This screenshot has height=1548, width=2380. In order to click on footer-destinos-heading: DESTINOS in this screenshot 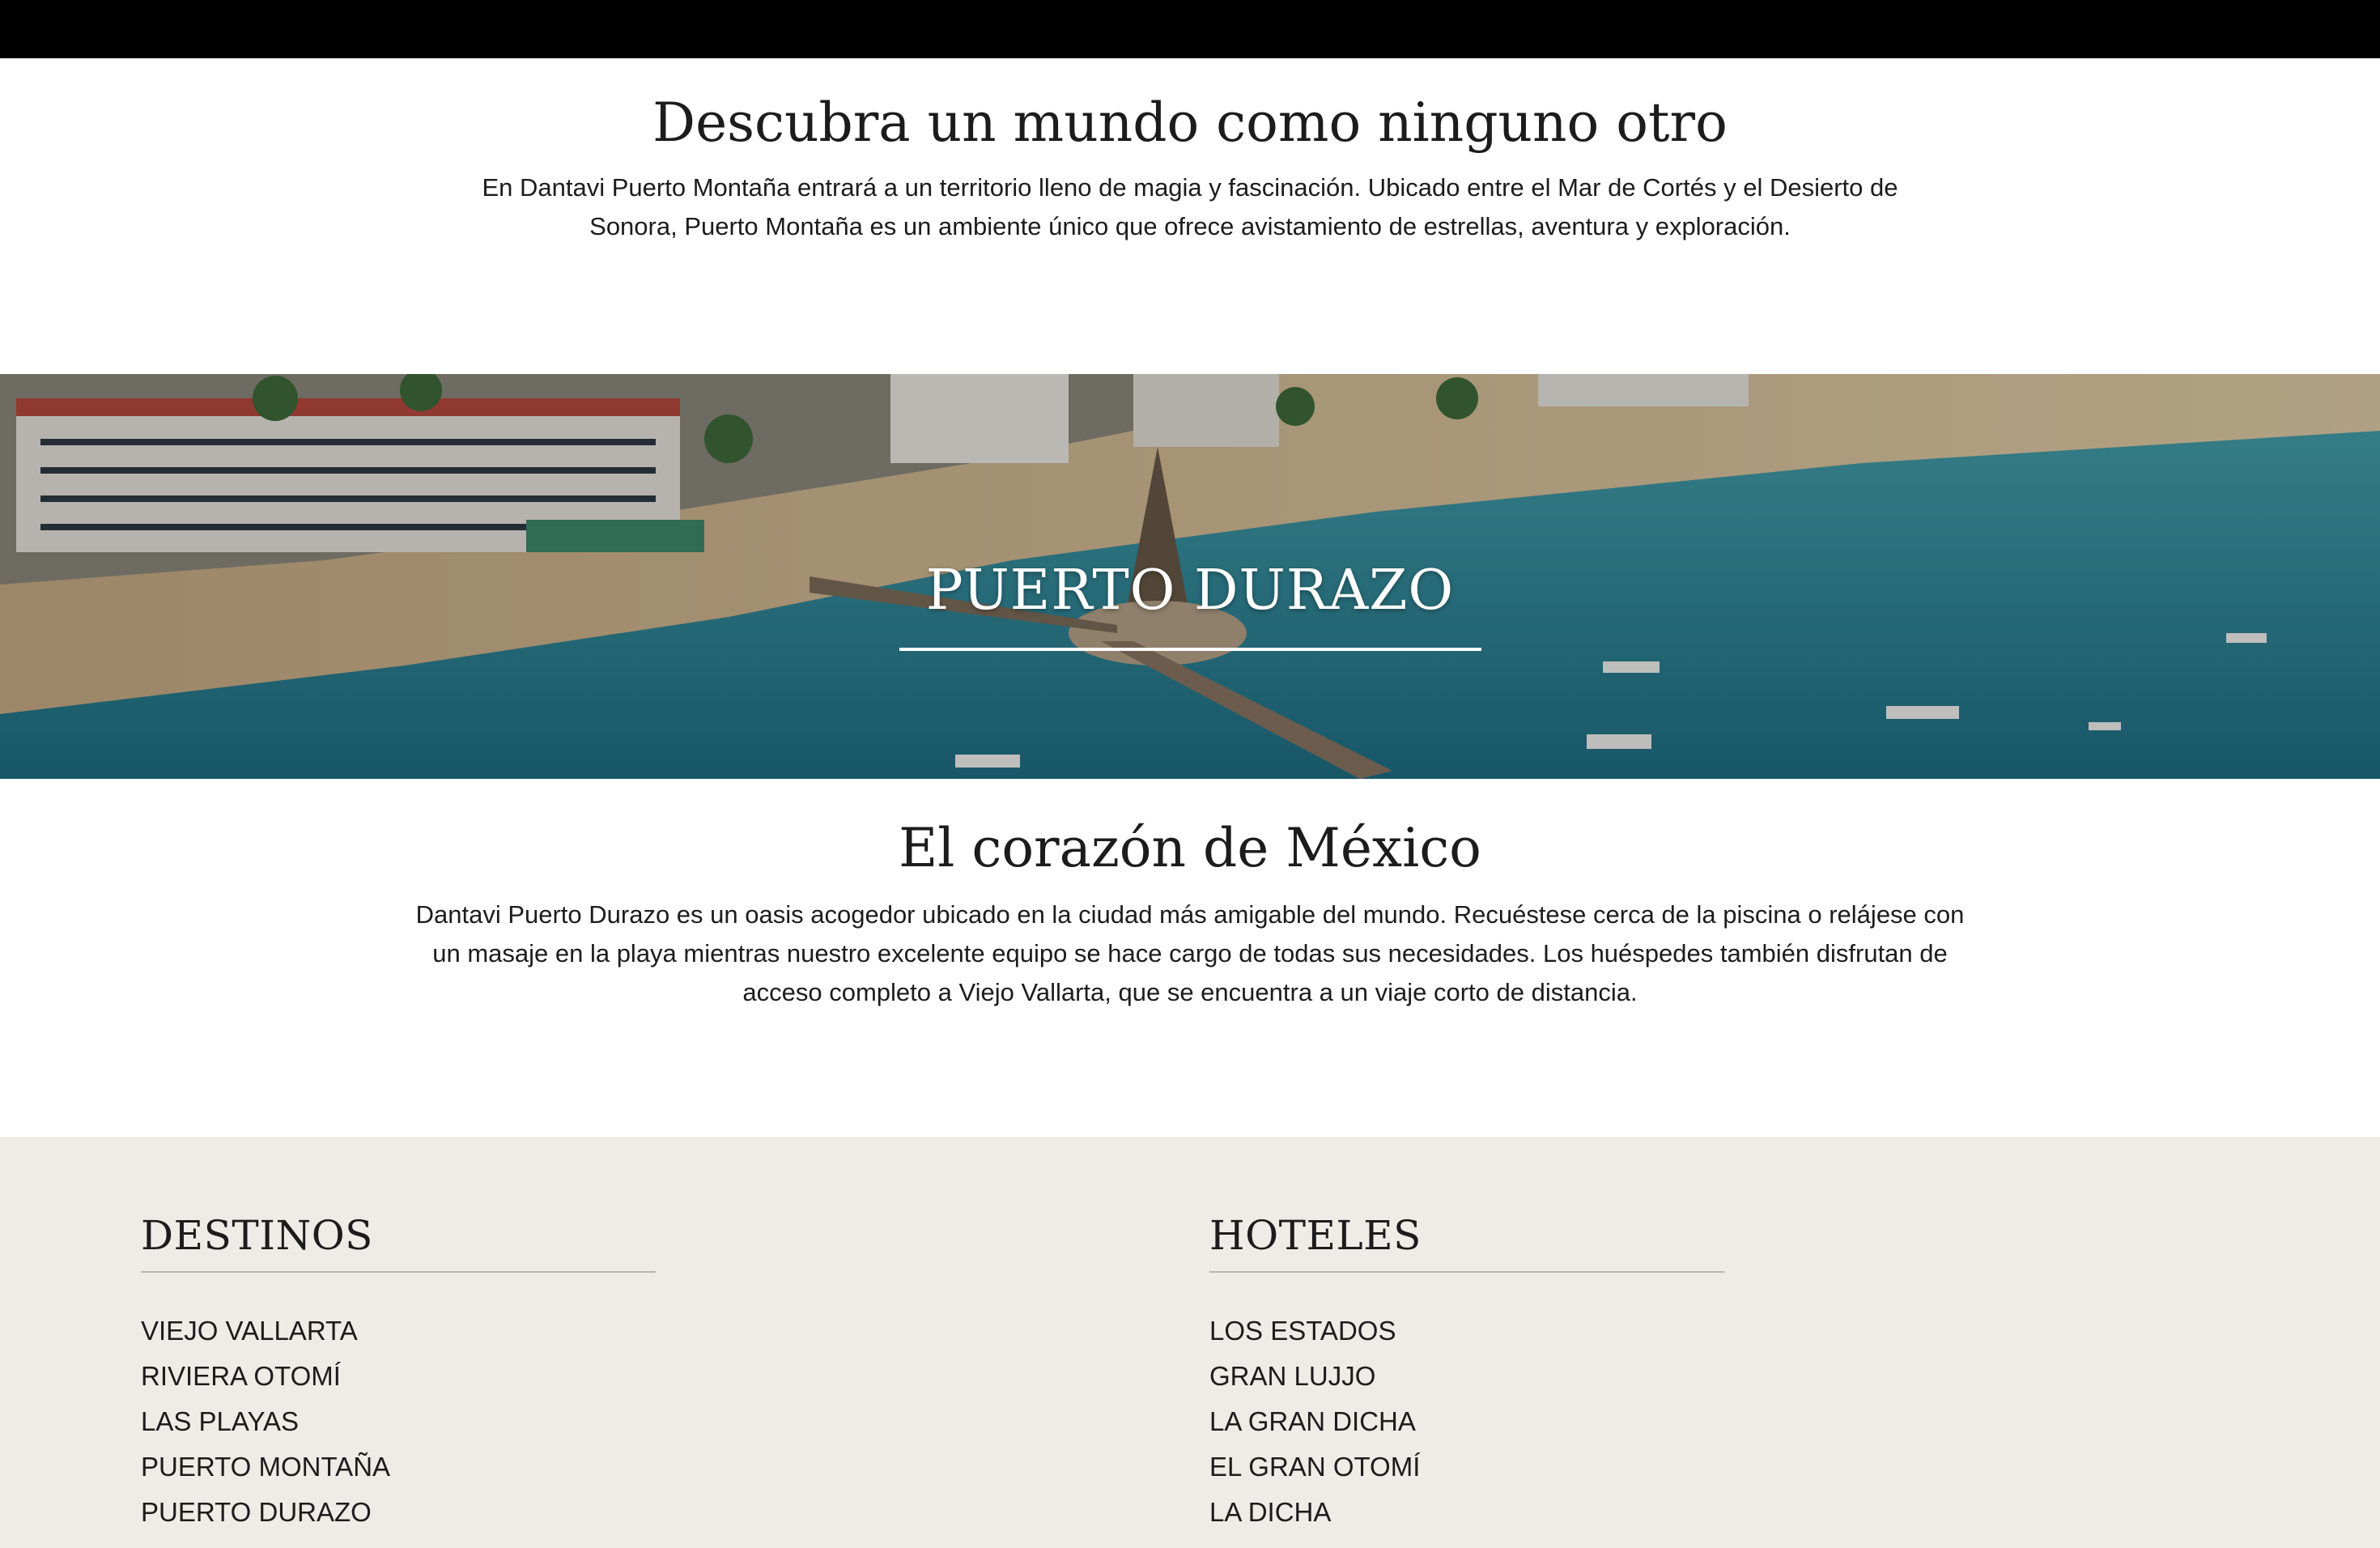, I will do `click(257, 1235)`.